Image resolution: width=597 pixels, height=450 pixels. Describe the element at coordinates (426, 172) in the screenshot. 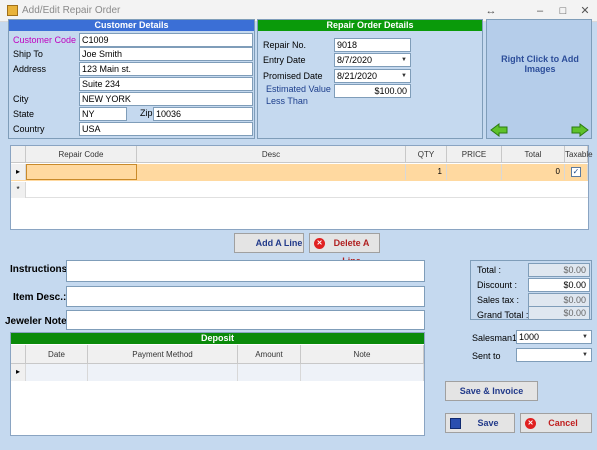

I see `cell-qty: 1` at that location.